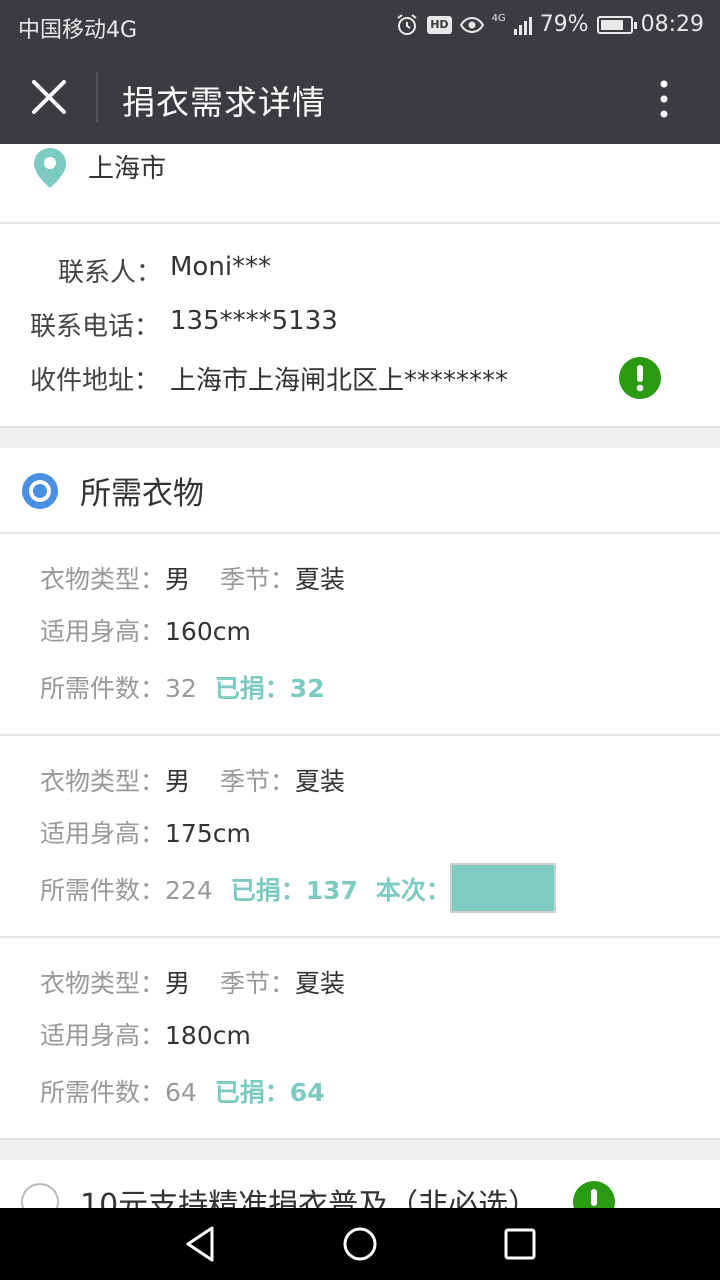 The height and width of the screenshot is (1280, 720). What do you see at coordinates (110, 273) in the screenshot?
I see `contact-person-label: 联系人：` at bounding box center [110, 273].